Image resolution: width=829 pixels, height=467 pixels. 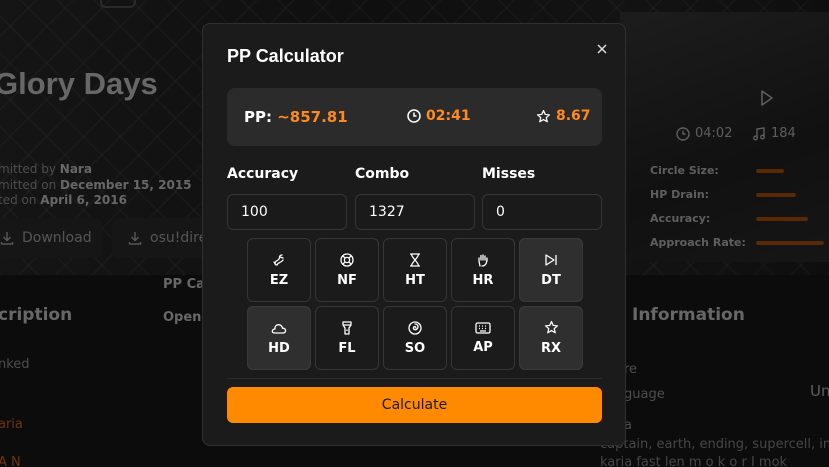 I want to click on easy-icon, so click(x=278, y=259).